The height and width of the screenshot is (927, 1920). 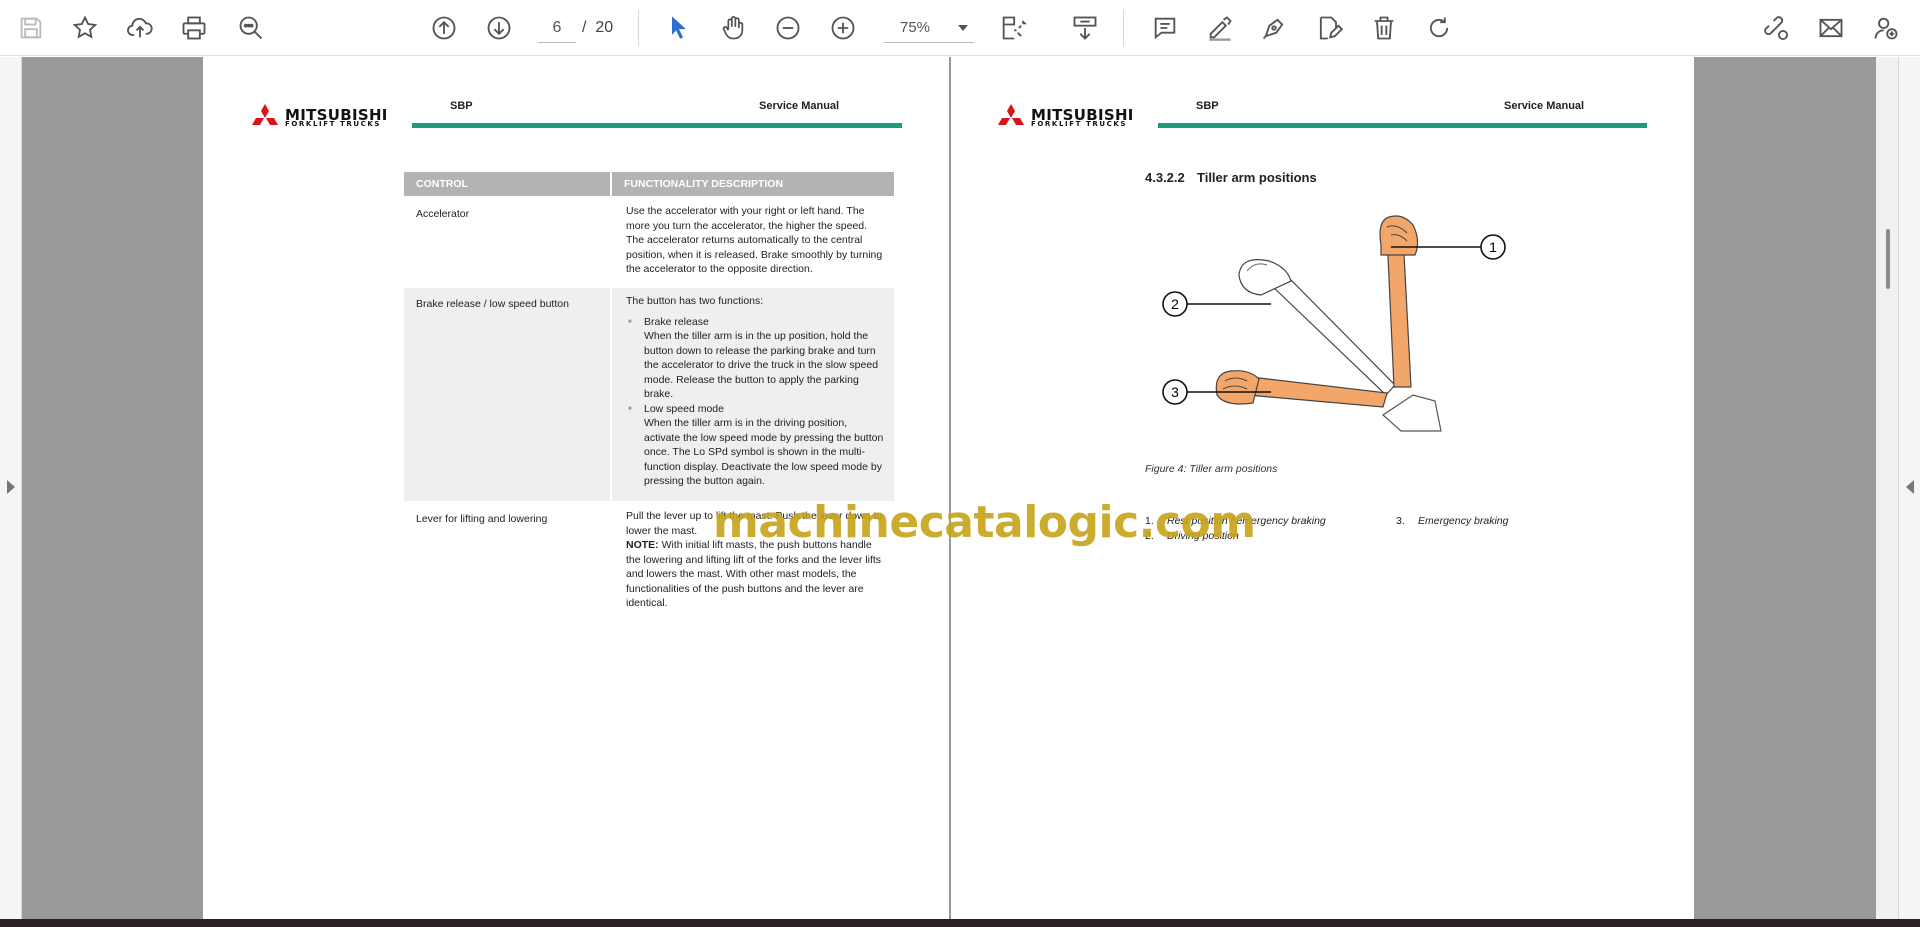 I want to click on list-item-title: Low speed mode, so click(x=684, y=408).